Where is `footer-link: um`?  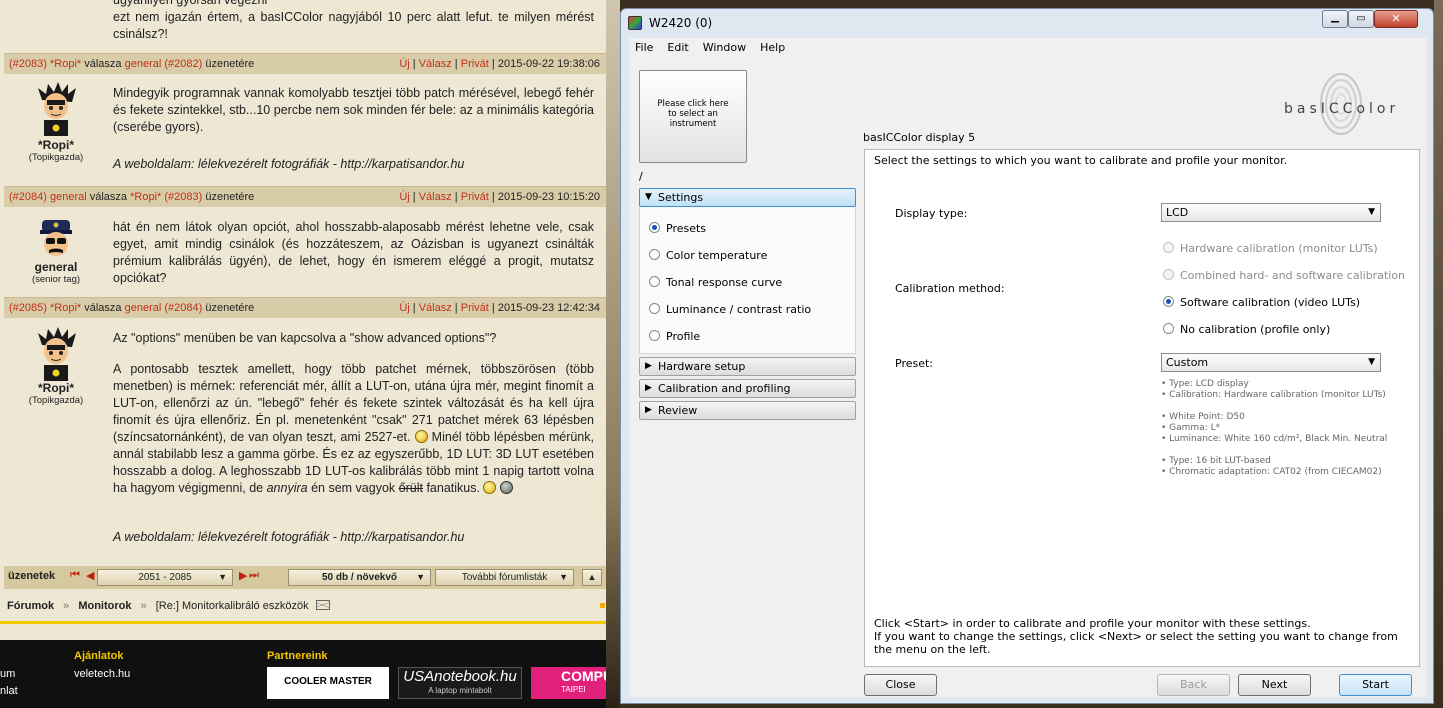 footer-link: um is located at coordinates (7, 674).